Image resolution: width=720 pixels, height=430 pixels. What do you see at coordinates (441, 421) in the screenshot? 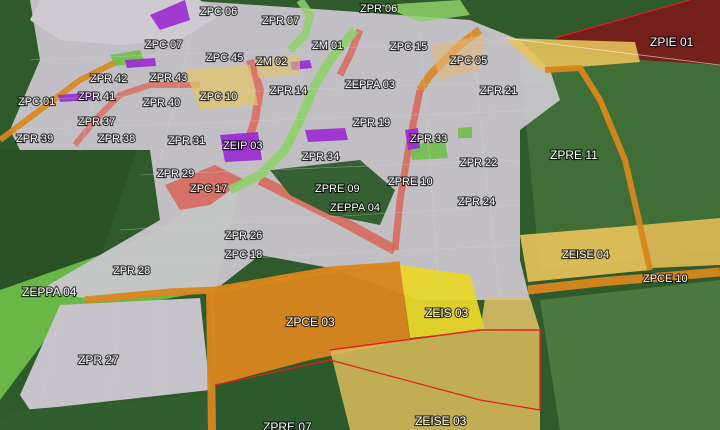
I see `label-zeise-03: ZEISE 03` at bounding box center [441, 421].